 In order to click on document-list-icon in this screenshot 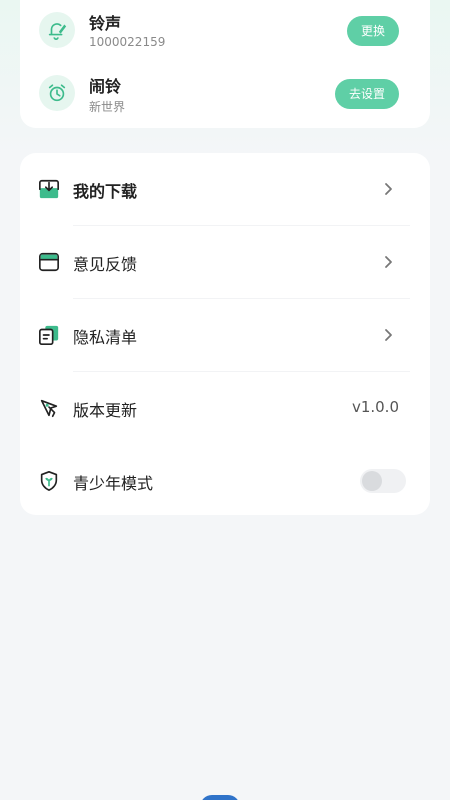, I will do `click(49, 335)`.